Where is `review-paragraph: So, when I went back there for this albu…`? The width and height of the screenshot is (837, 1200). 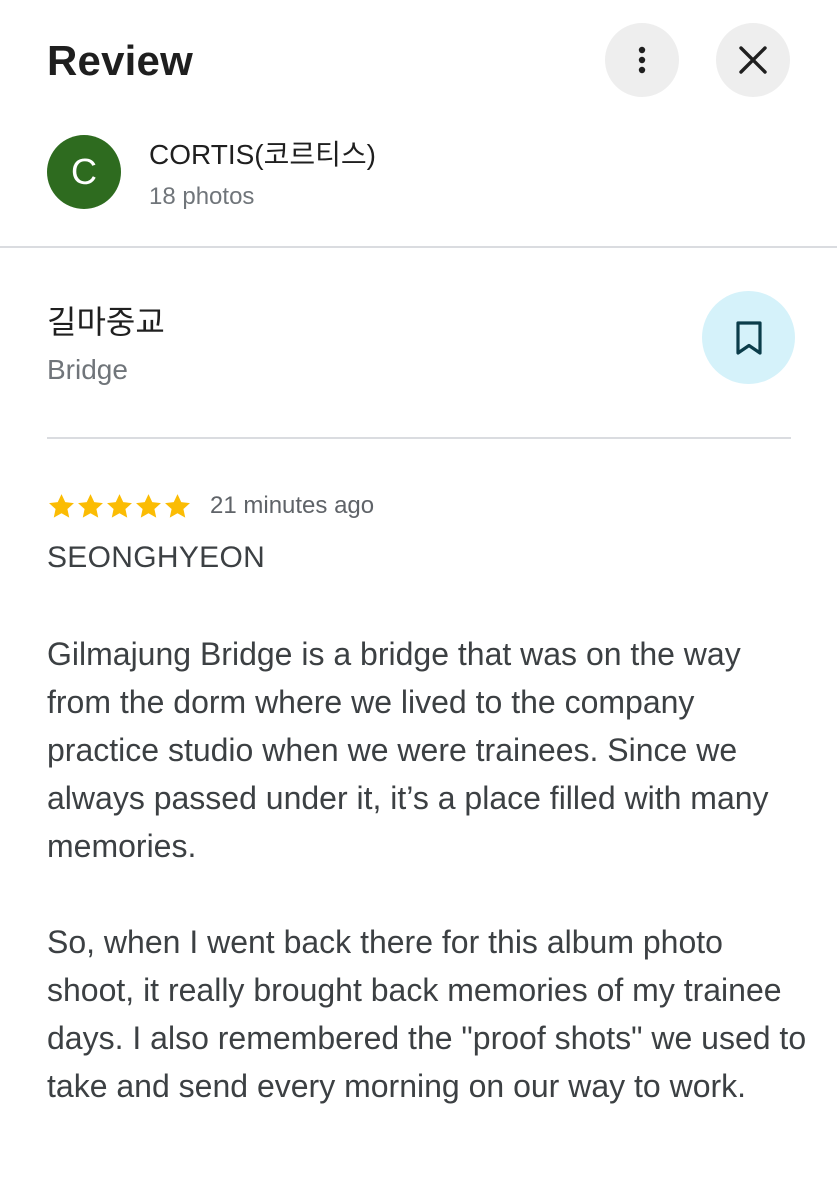 review-paragraph: So, when I went back there for this albu… is located at coordinates (427, 1014).